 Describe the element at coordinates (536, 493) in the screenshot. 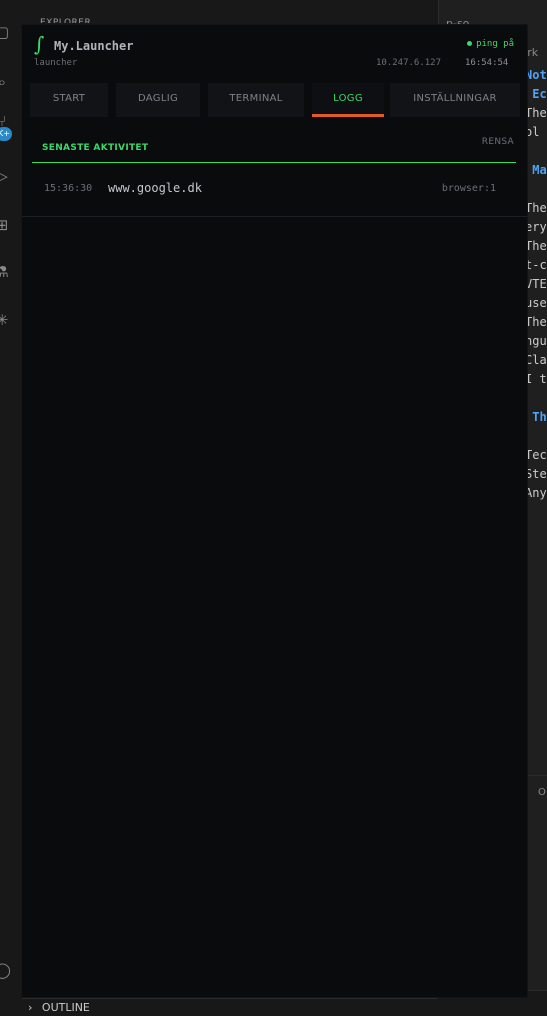

I see `code-line: Any` at that location.